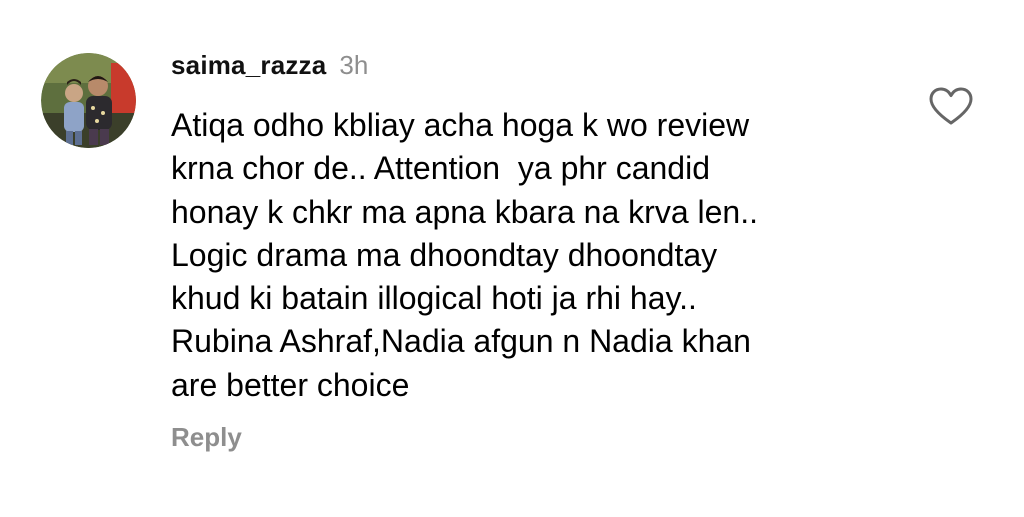  What do you see at coordinates (460, 125) in the screenshot?
I see `comment-text-line: Atiqa odho kbliay acha hoga k wo review` at bounding box center [460, 125].